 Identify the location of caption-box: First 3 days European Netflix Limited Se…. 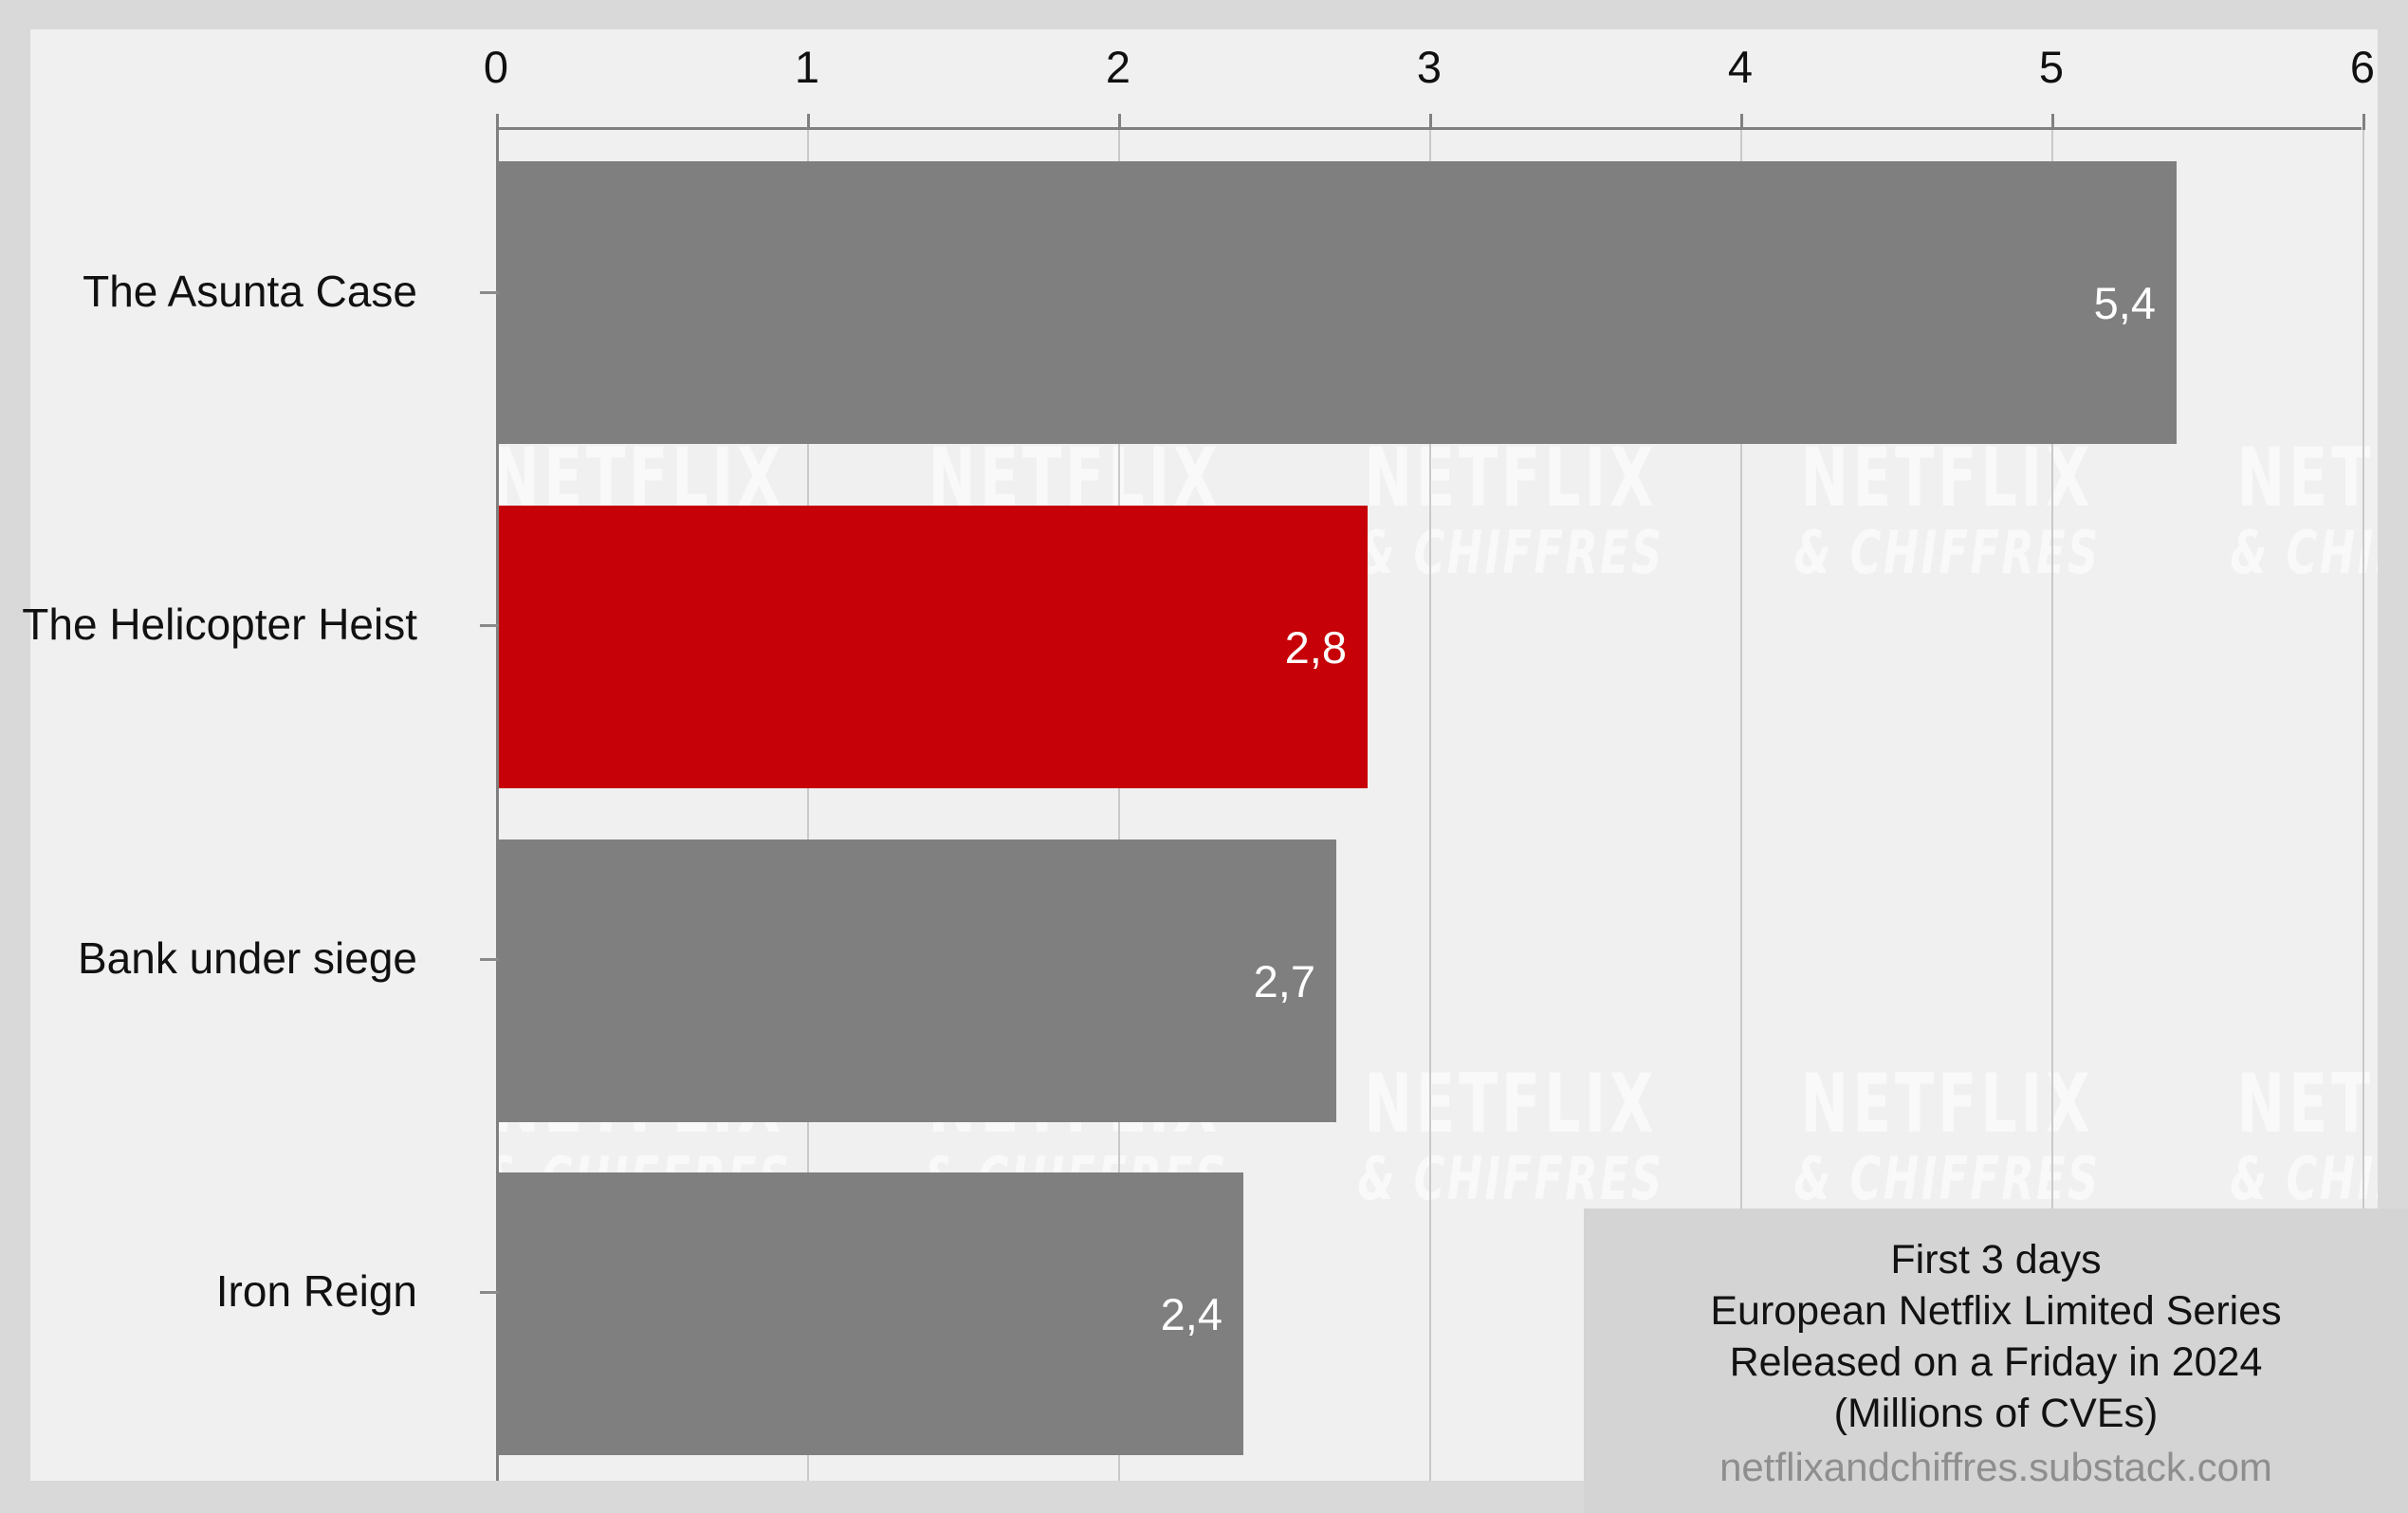
(1996, 1361).